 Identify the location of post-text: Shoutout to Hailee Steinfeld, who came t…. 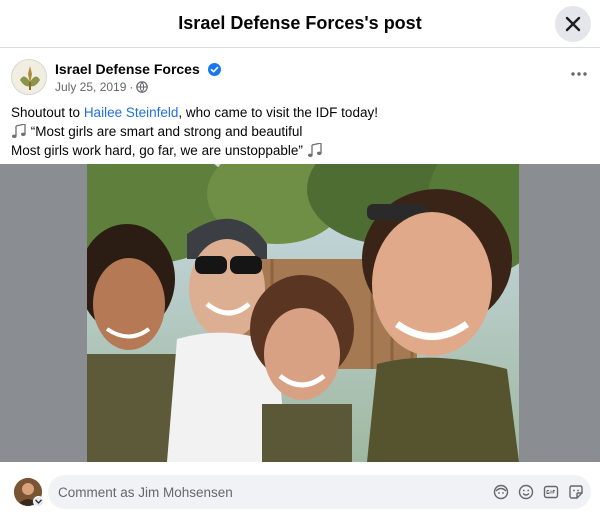
(301, 131).